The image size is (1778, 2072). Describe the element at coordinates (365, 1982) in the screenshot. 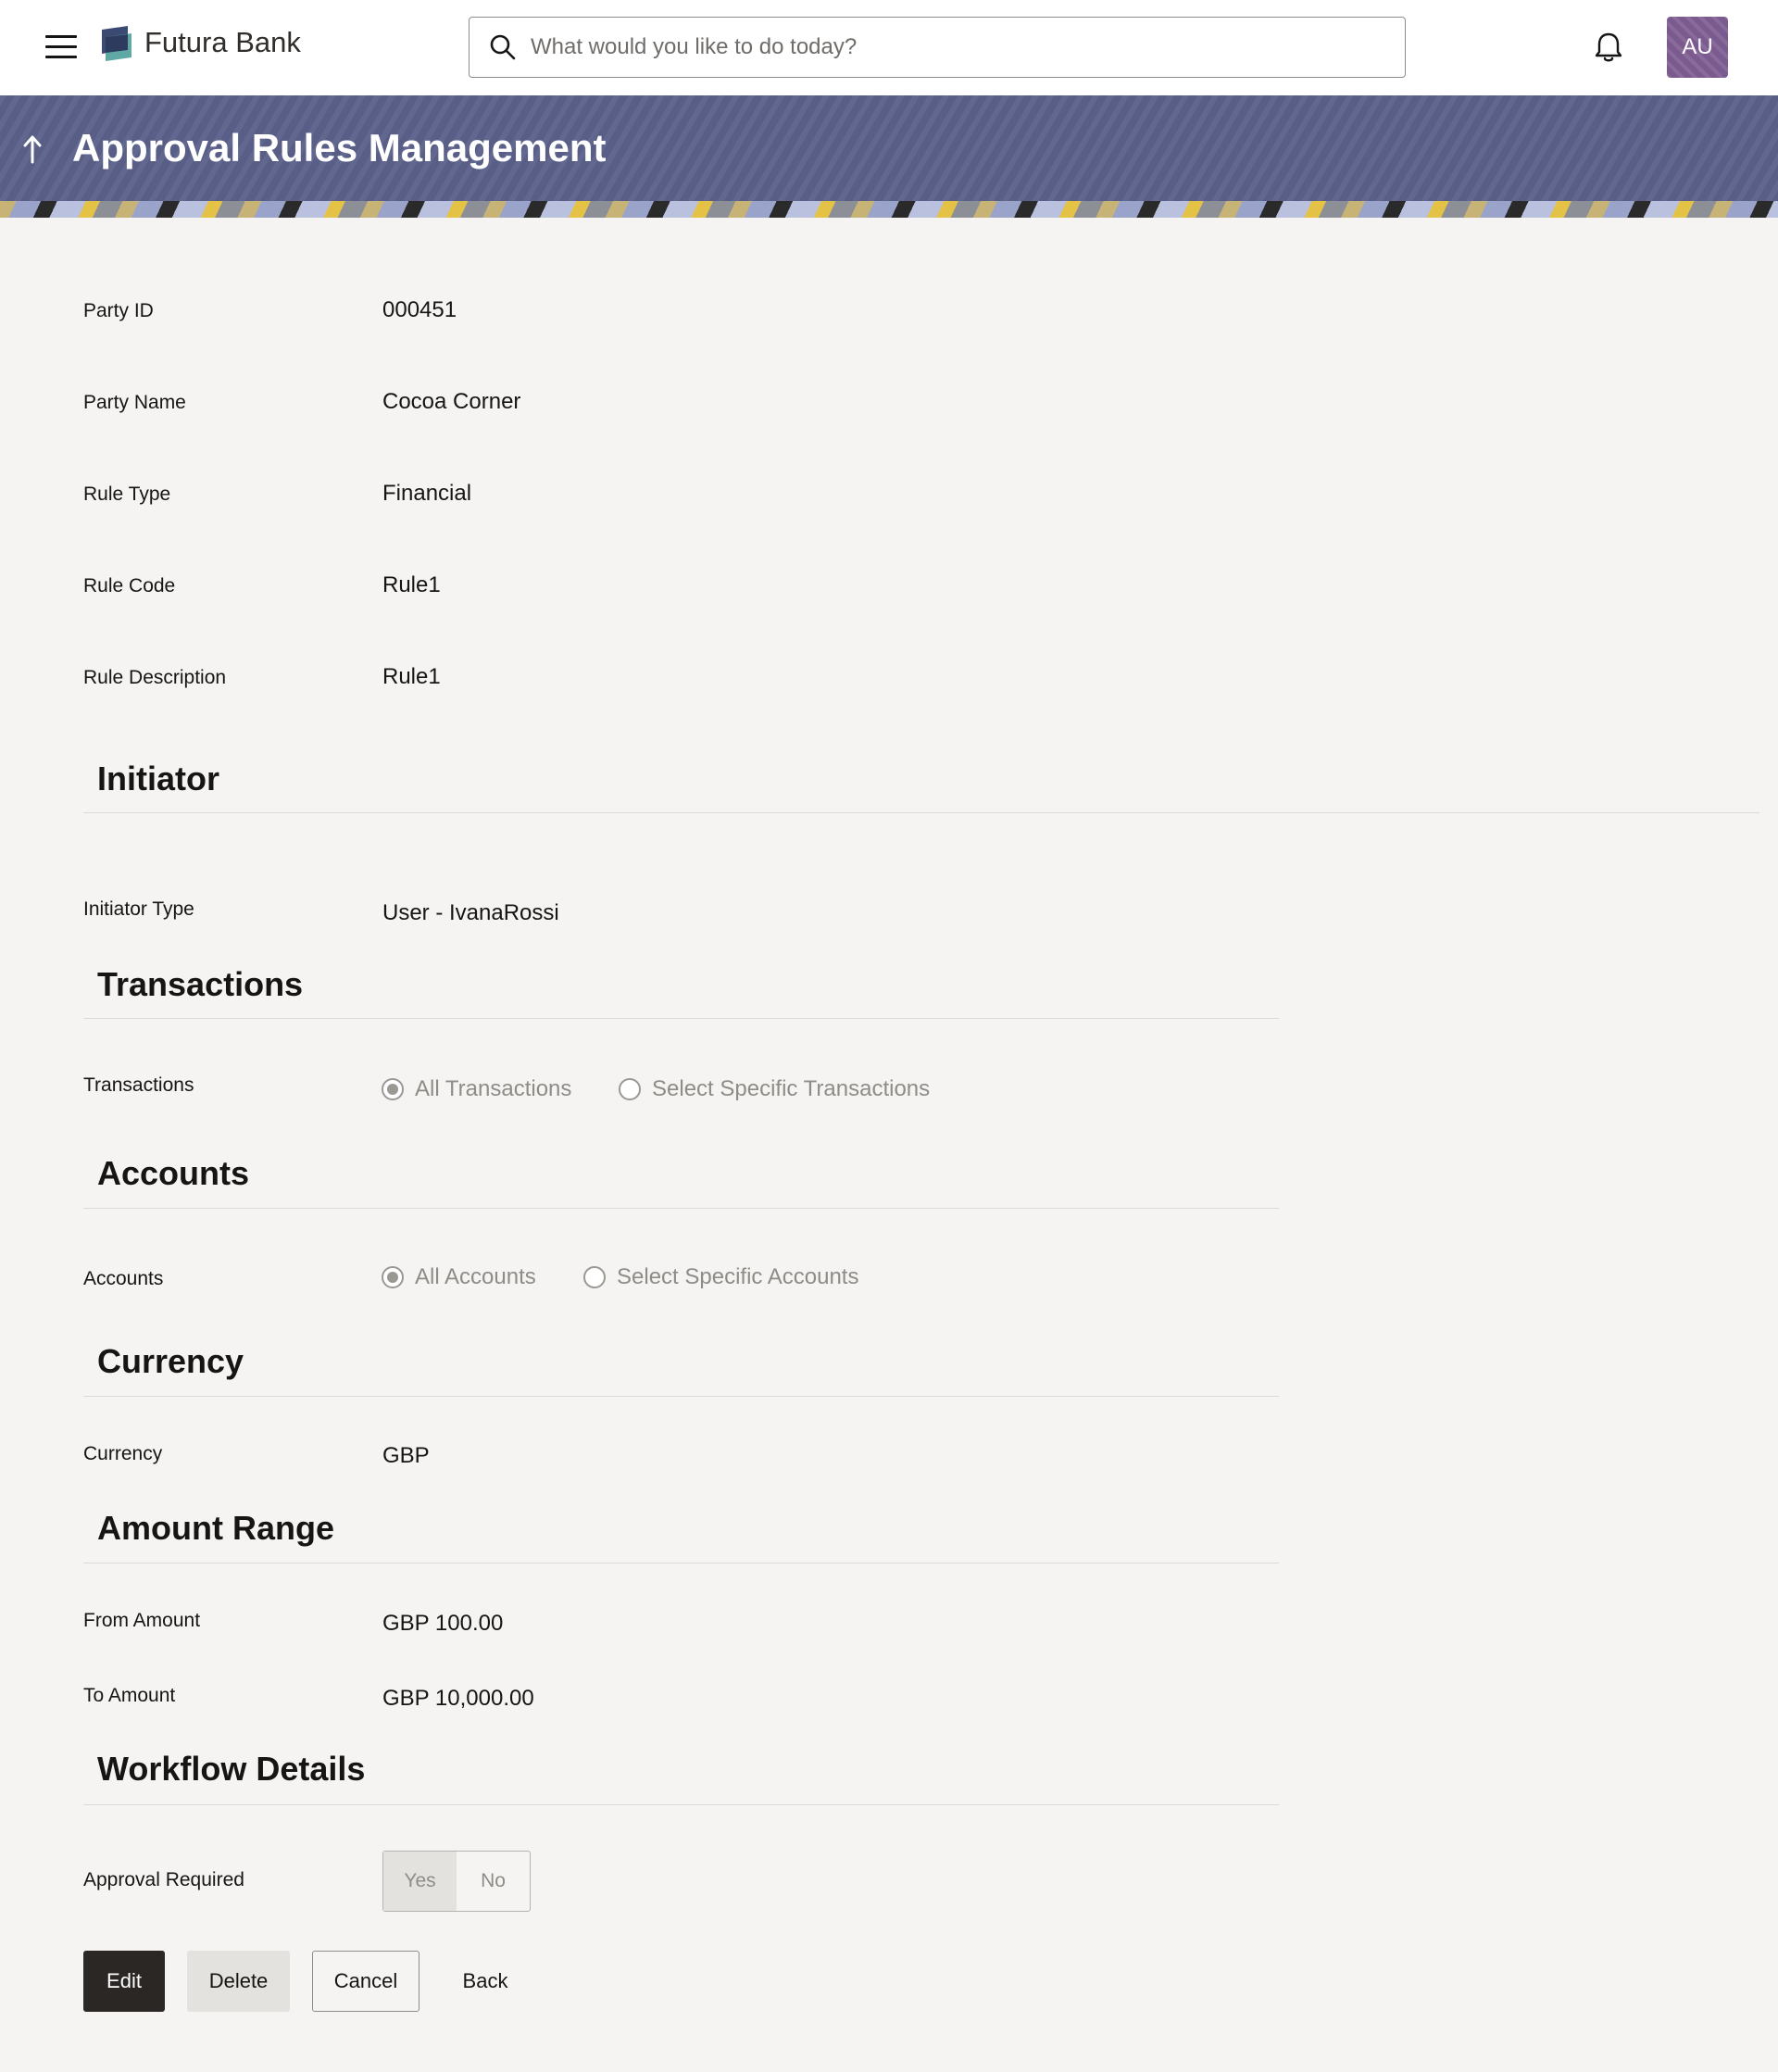

I see `cancel-button: Cancel` at that location.